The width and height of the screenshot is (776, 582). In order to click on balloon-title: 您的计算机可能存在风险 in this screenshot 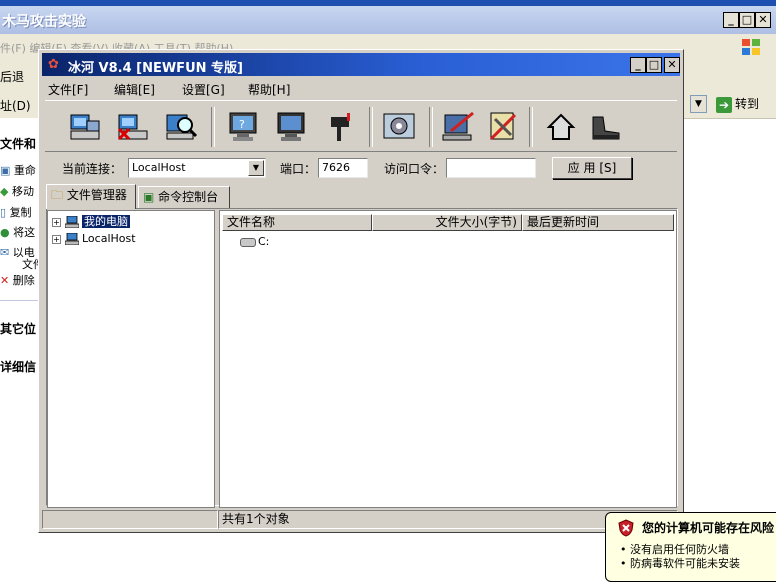, I will do `click(708, 528)`.